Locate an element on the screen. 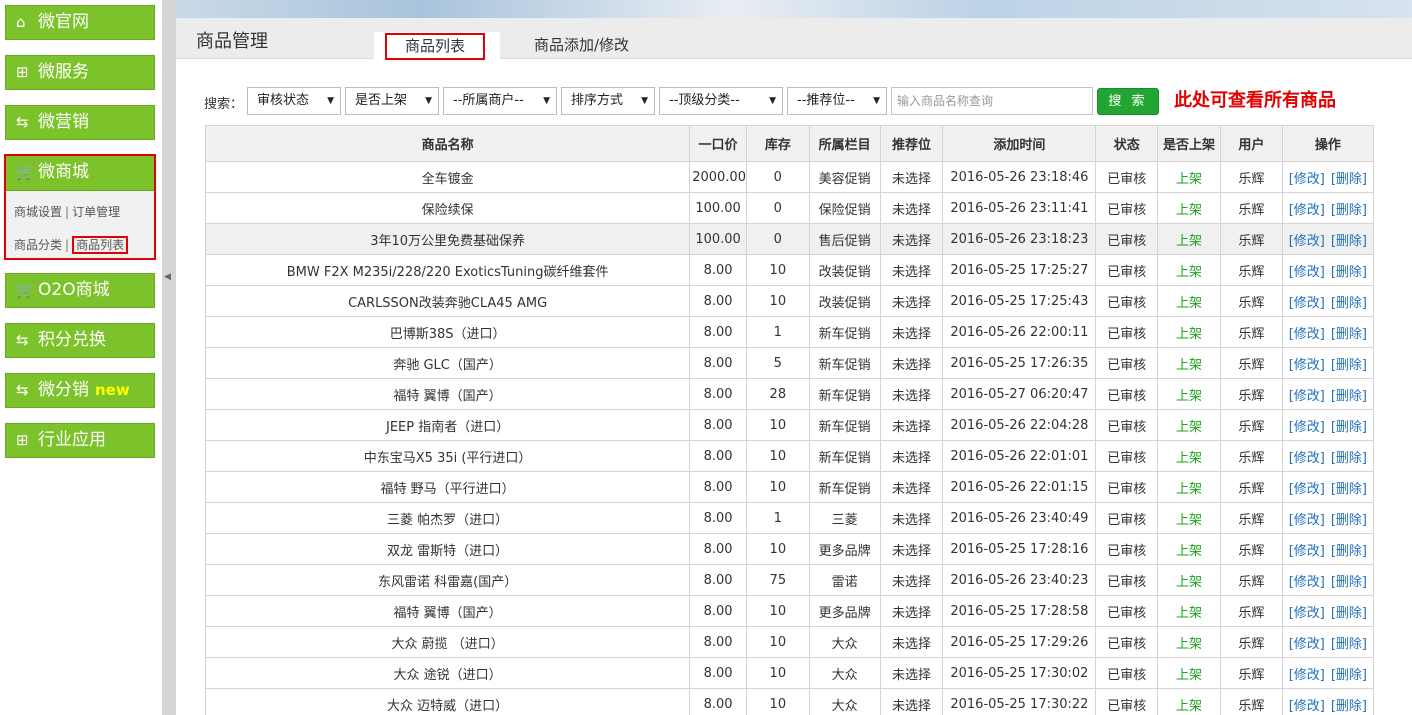  sidebar-item-label: 积分兑换 is located at coordinates (72, 340).